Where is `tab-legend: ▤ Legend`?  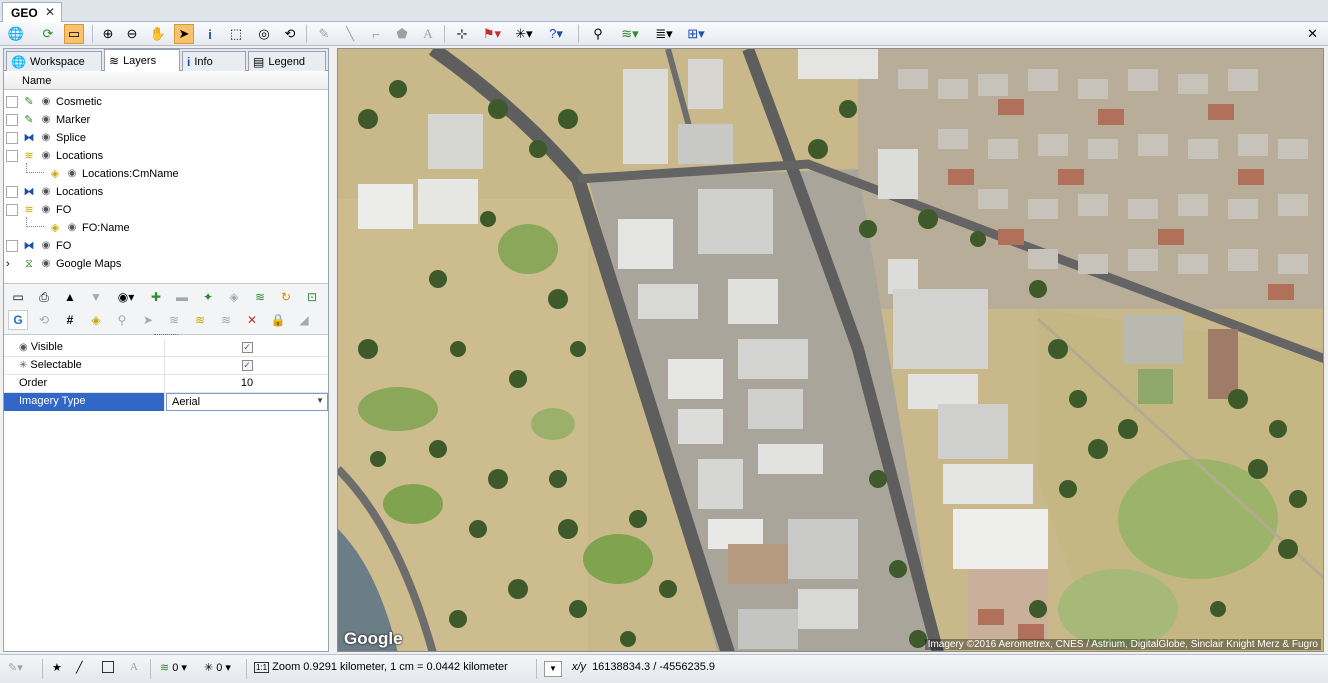 tab-legend: ▤ Legend is located at coordinates (287, 61).